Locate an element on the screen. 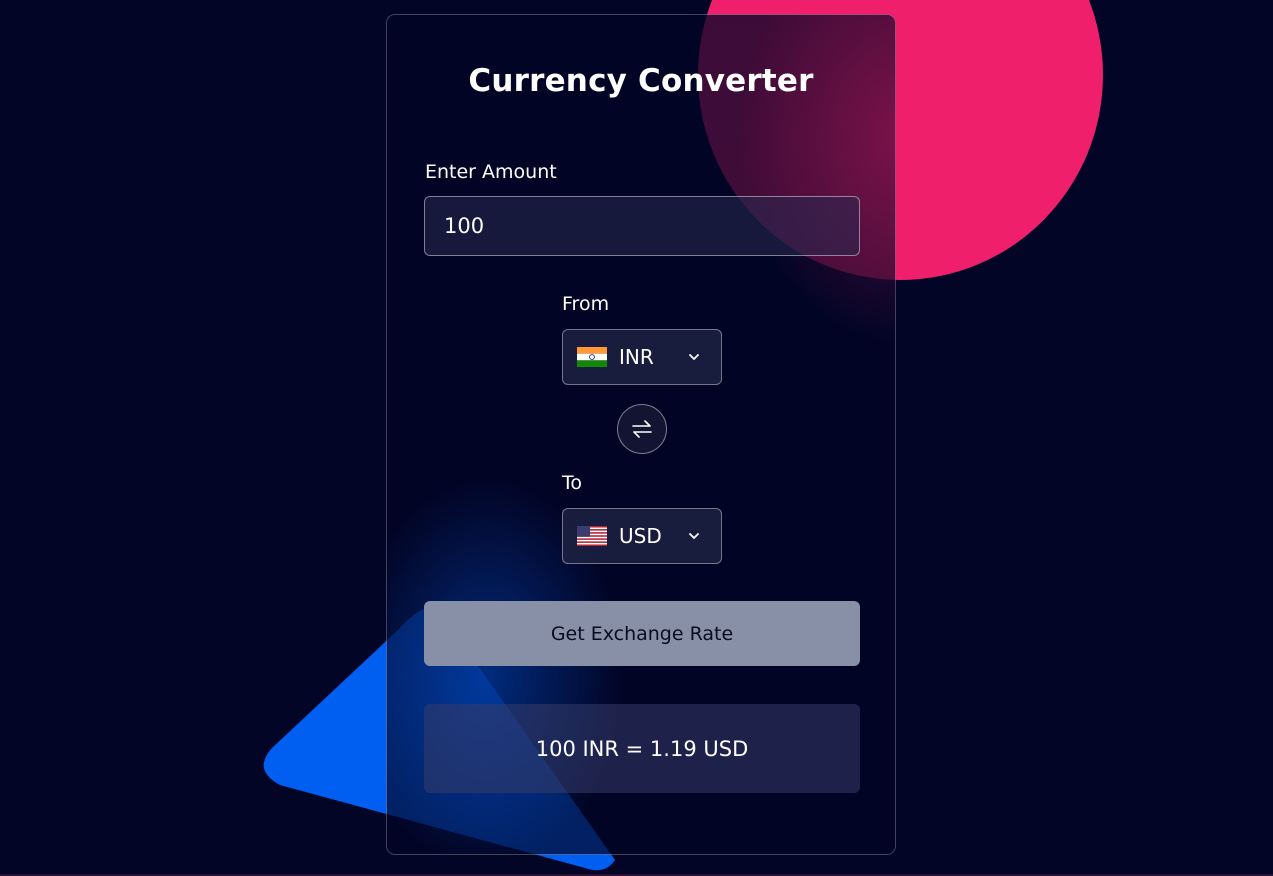  get-exchange-rate-button: Get Exchange Rate is located at coordinates (642, 633).